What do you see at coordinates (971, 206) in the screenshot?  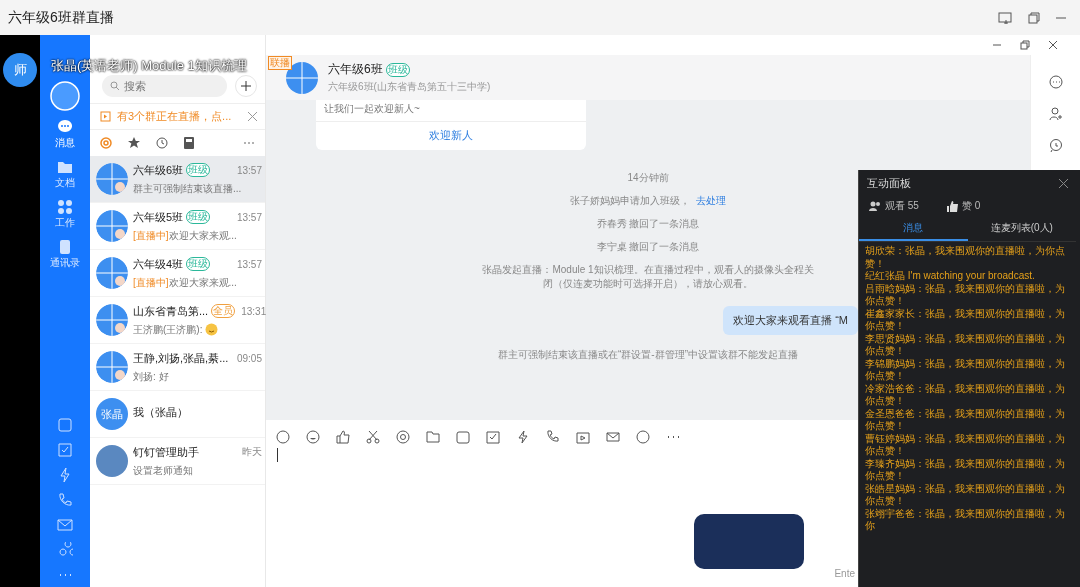 I see `like-count: 赞 0` at bounding box center [971, 206].